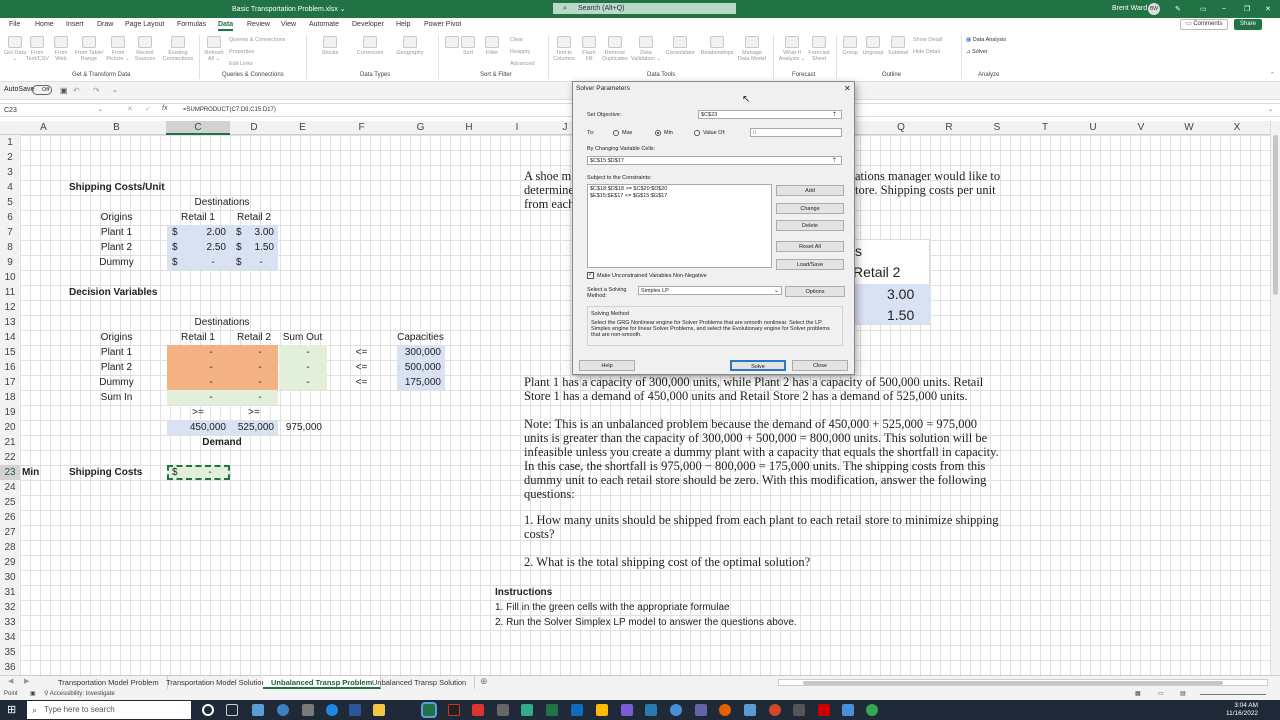 This screenshot has height=720, width=1280. I want to click on row-header-cell: 18, so click(10, 397).